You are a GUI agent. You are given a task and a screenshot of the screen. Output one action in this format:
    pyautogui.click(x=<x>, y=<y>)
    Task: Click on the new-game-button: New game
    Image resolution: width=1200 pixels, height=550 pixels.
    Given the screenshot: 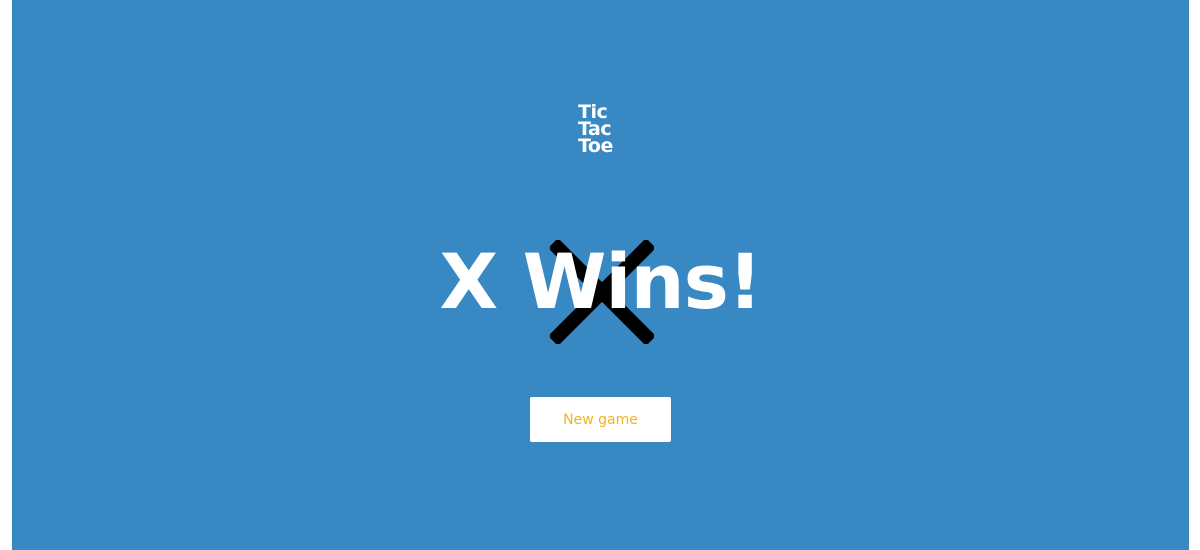 What is the action you would take?
    pyautogui.click(x=600, y=419)
    